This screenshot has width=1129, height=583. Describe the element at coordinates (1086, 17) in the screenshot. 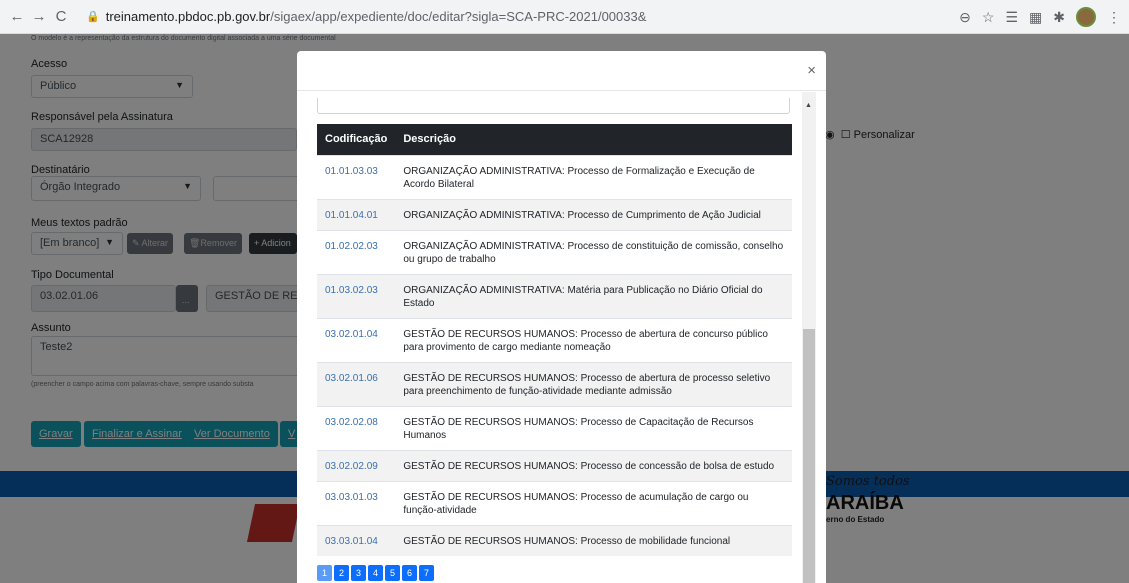

I see `profile-avatar` at that location.